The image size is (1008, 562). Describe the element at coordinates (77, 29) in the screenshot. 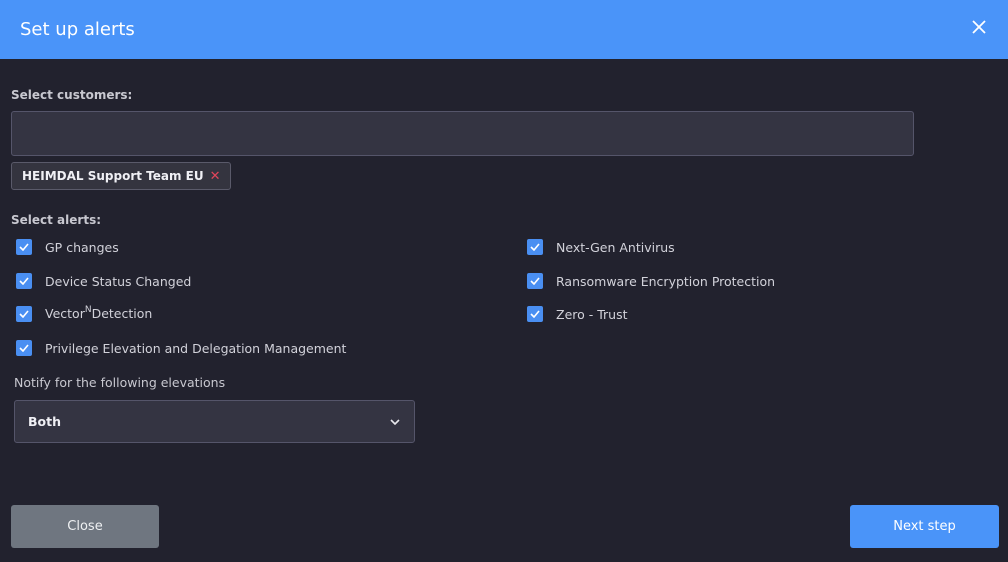

I see `dialog-title: Set up alerts` at that location.